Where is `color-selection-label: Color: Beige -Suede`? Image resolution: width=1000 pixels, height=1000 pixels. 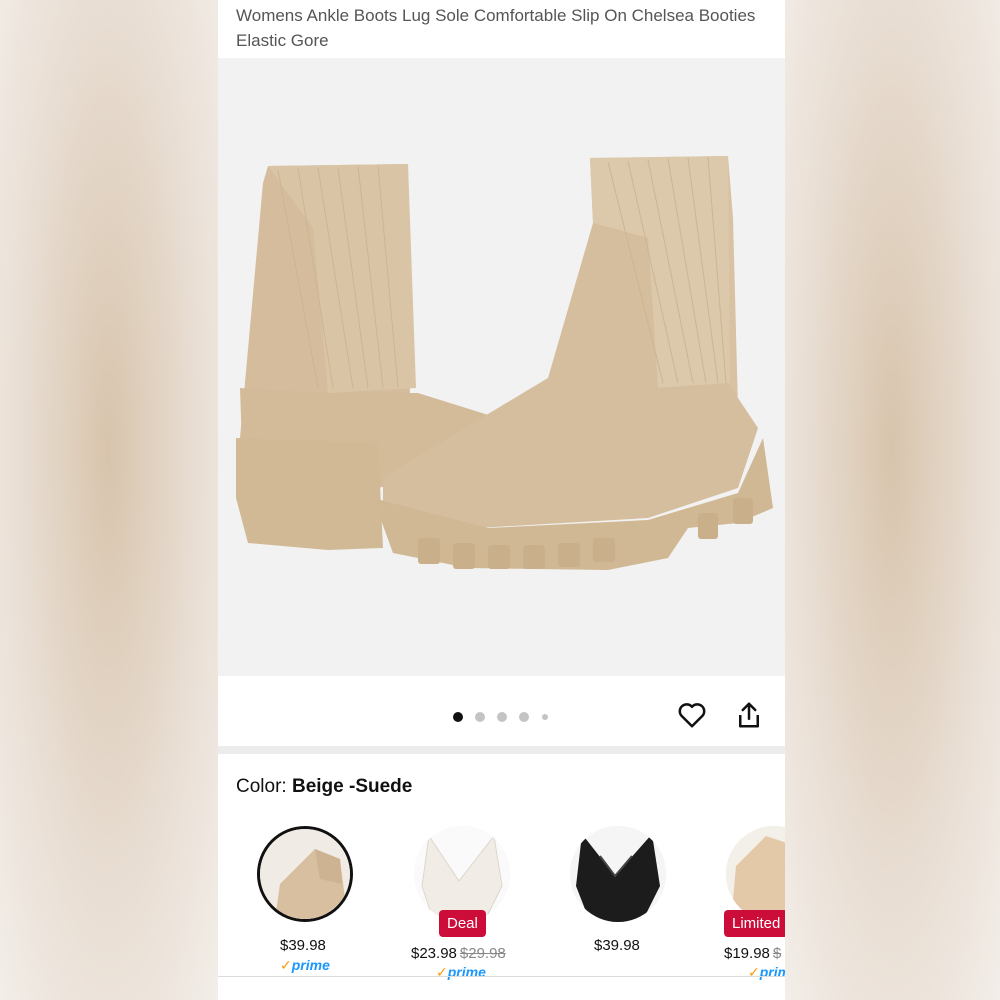
color-selection-label: Color: Beige -Suede is located at coordinates (324, 787).